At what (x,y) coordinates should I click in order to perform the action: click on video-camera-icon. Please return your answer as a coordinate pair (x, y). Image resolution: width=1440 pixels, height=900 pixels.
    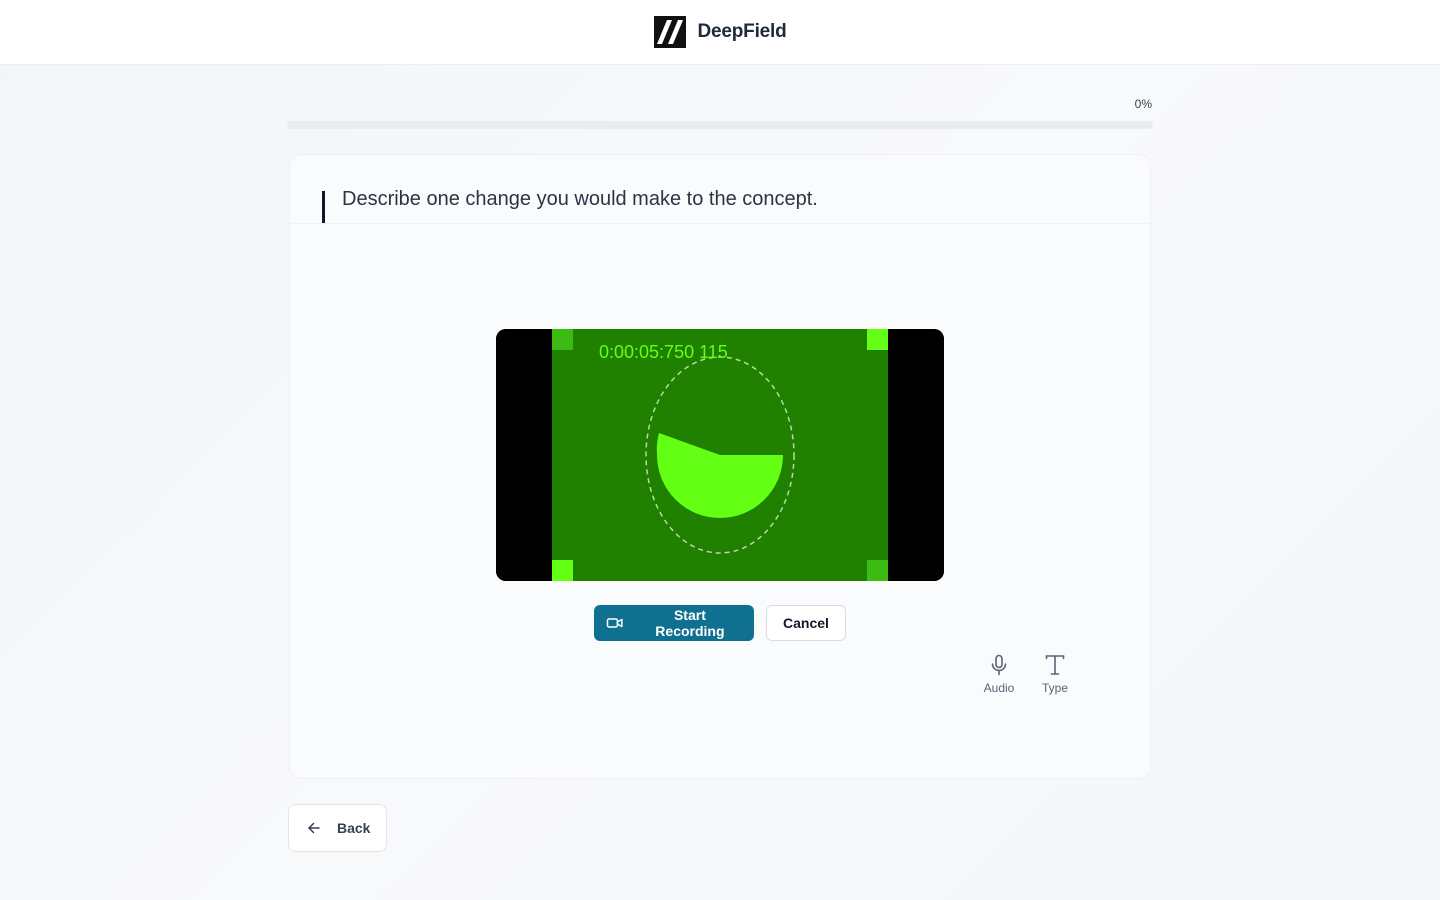
    Looking at the image, I should click on (614, 623).